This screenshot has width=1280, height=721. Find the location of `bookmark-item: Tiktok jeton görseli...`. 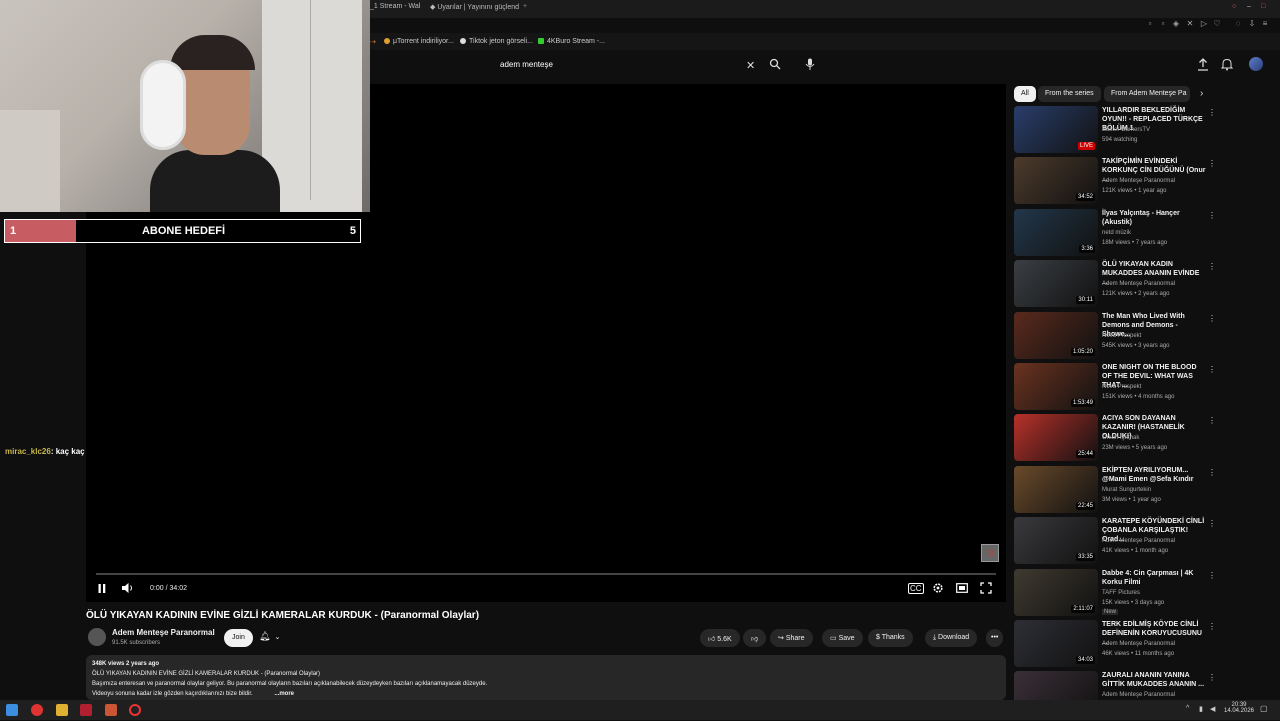

bookmark-item: Tiktok jeton görseli... is located at coordinates (496, 41).